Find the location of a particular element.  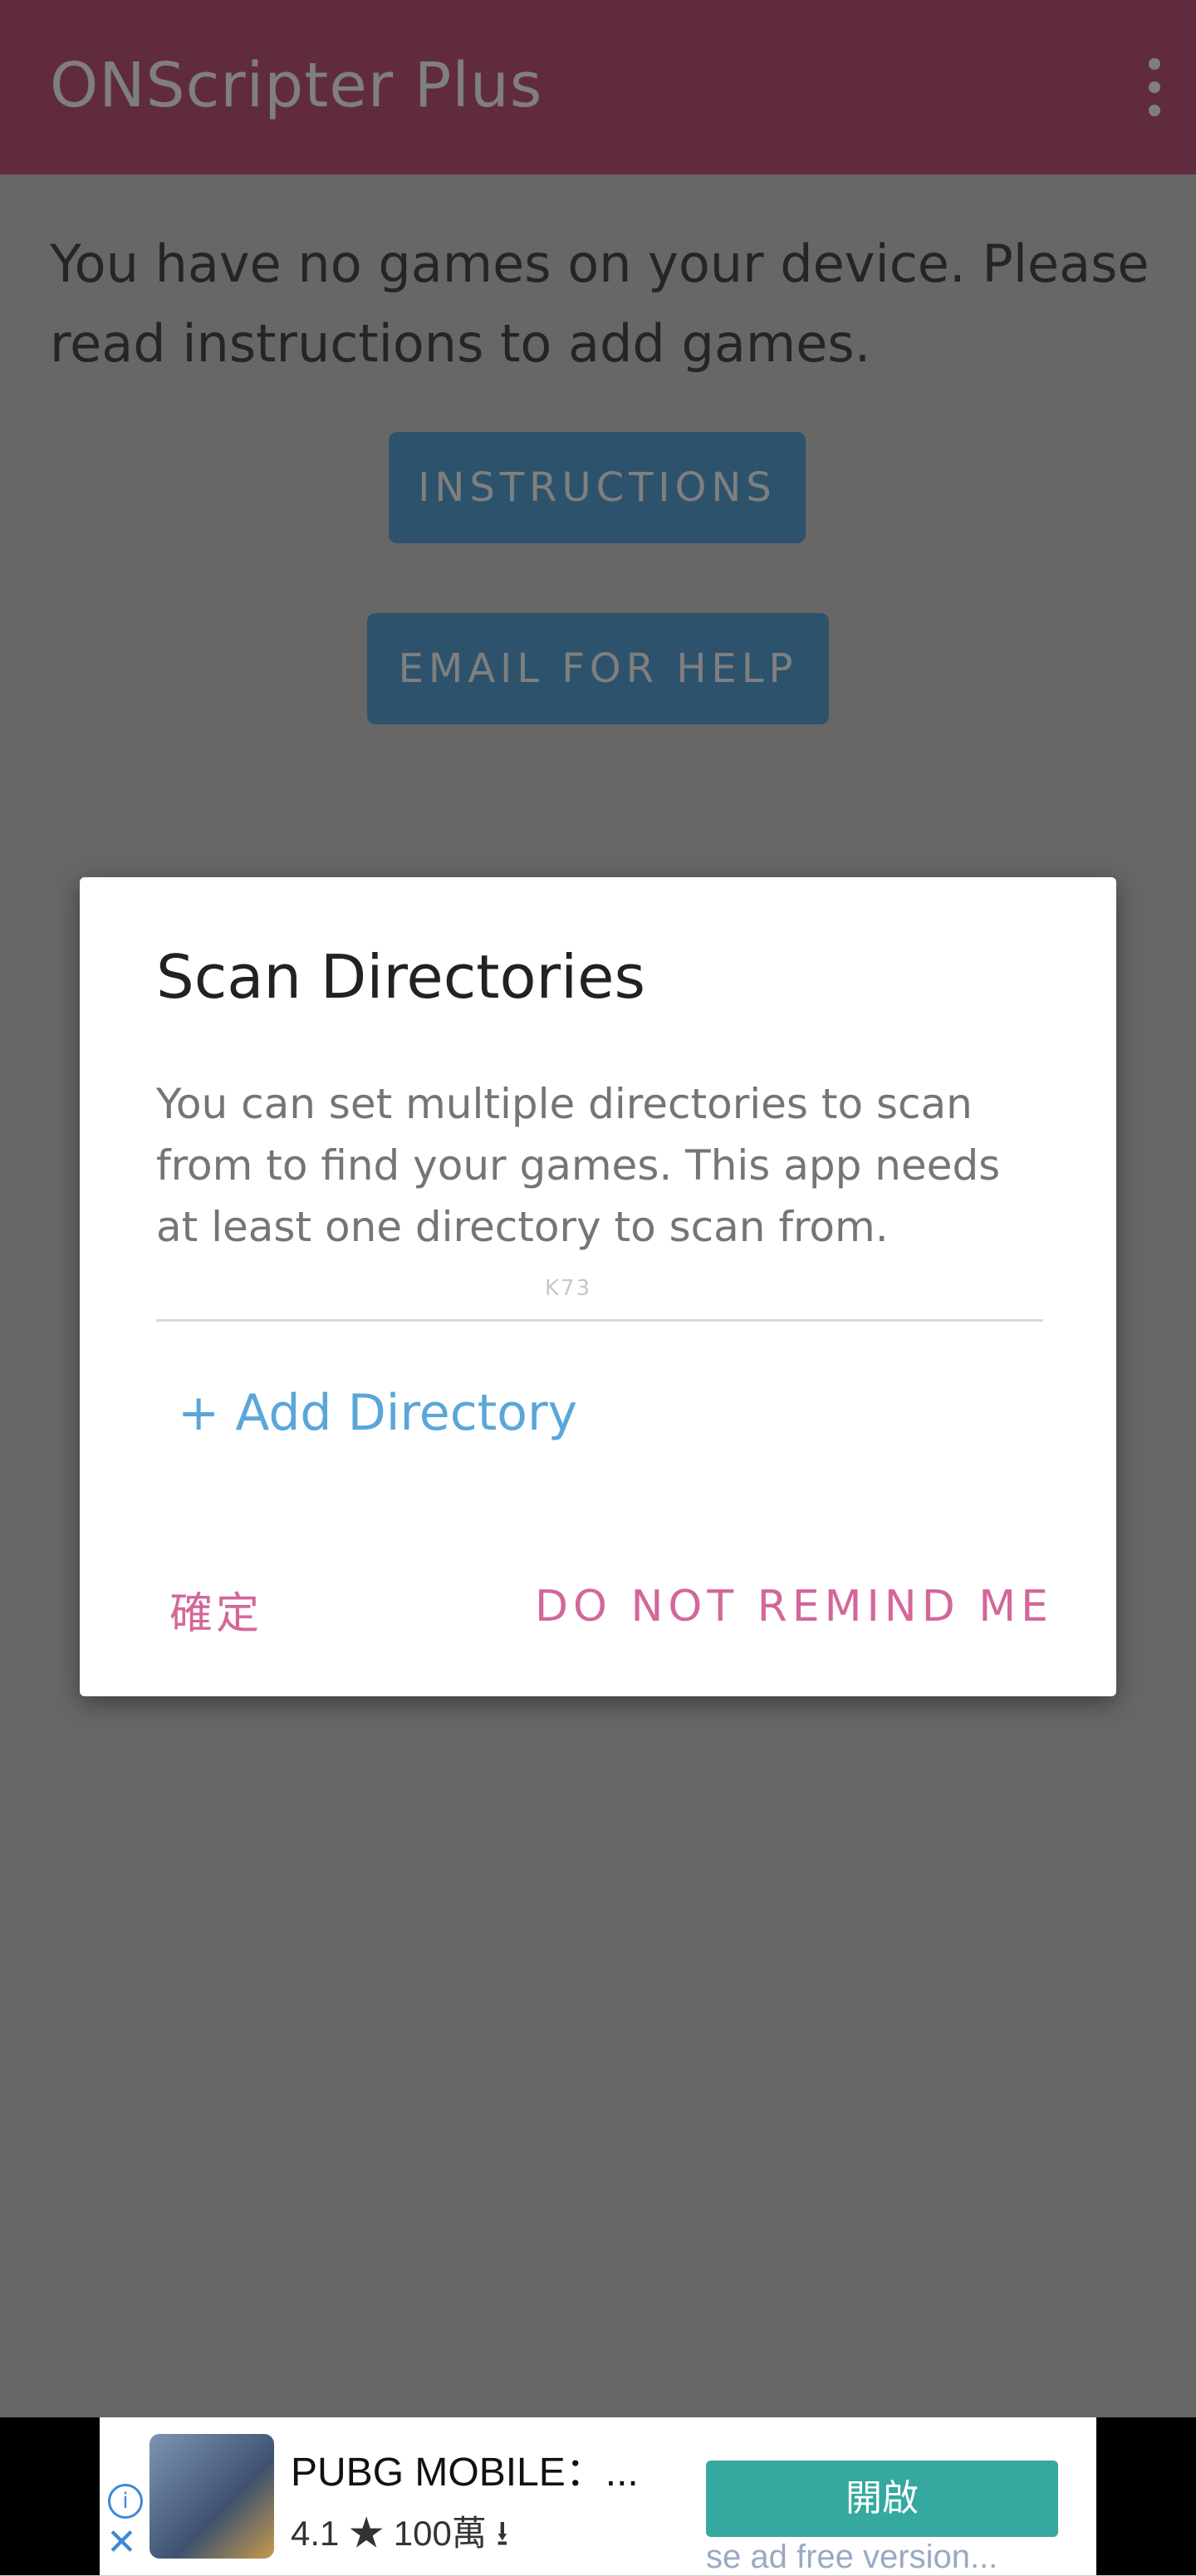

ad-meta: 4.1 ★ 100萬 ⭳ is located at coordinates (400, 2536).